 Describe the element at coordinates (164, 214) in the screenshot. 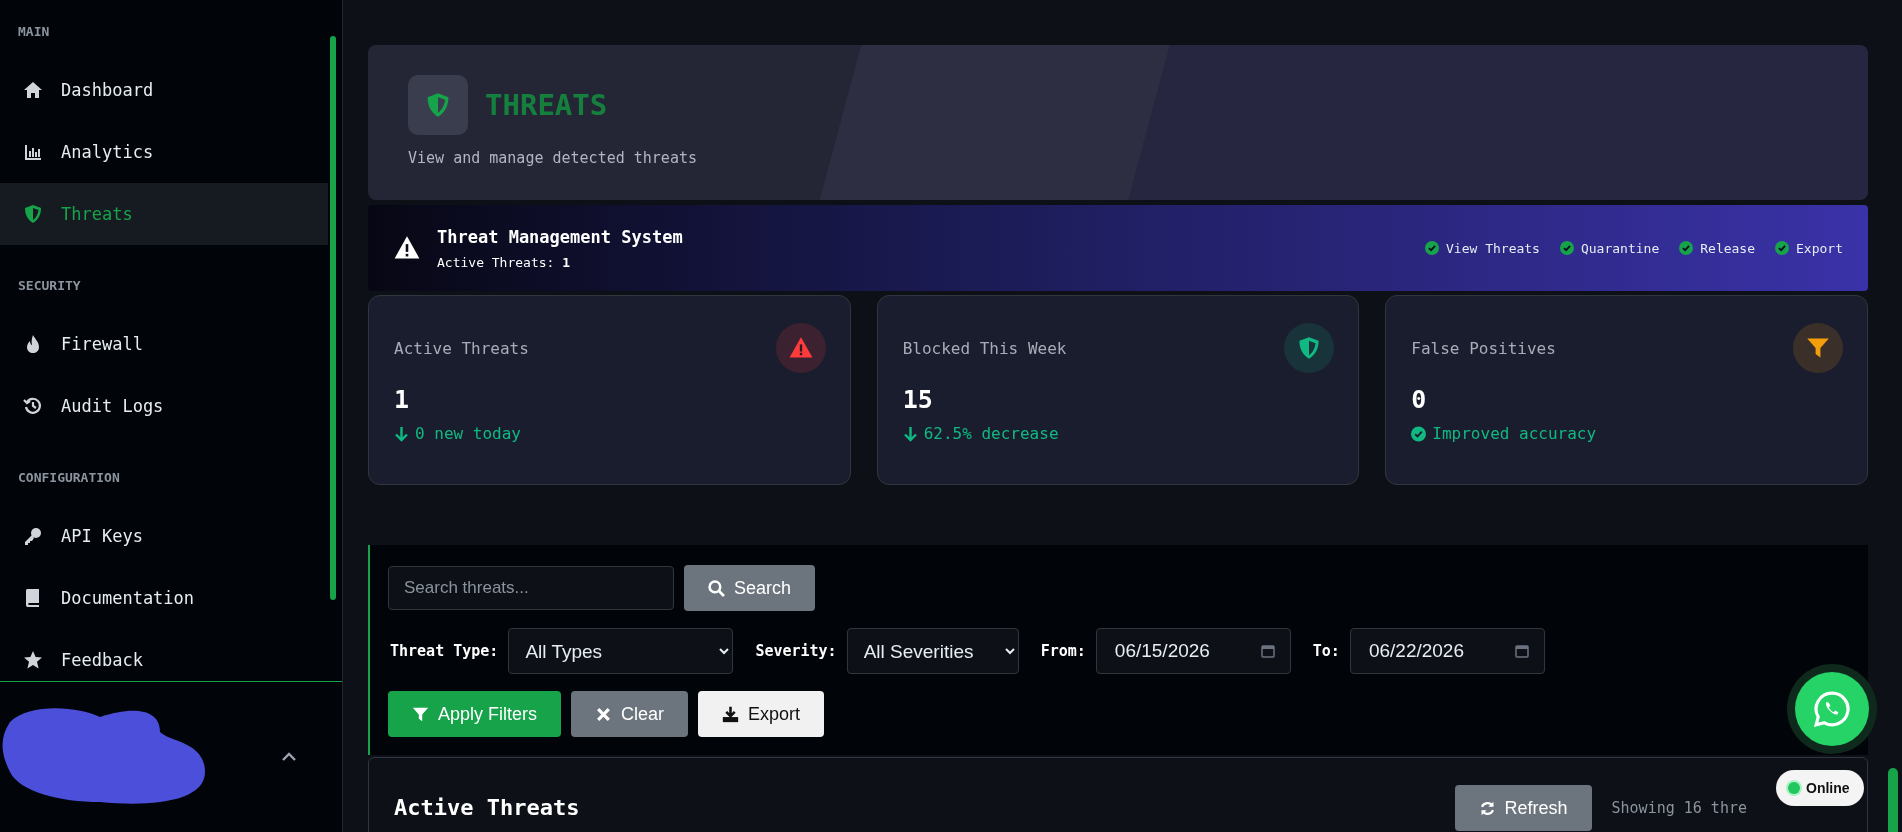

I see `sidebar-item: Threats` at that location.